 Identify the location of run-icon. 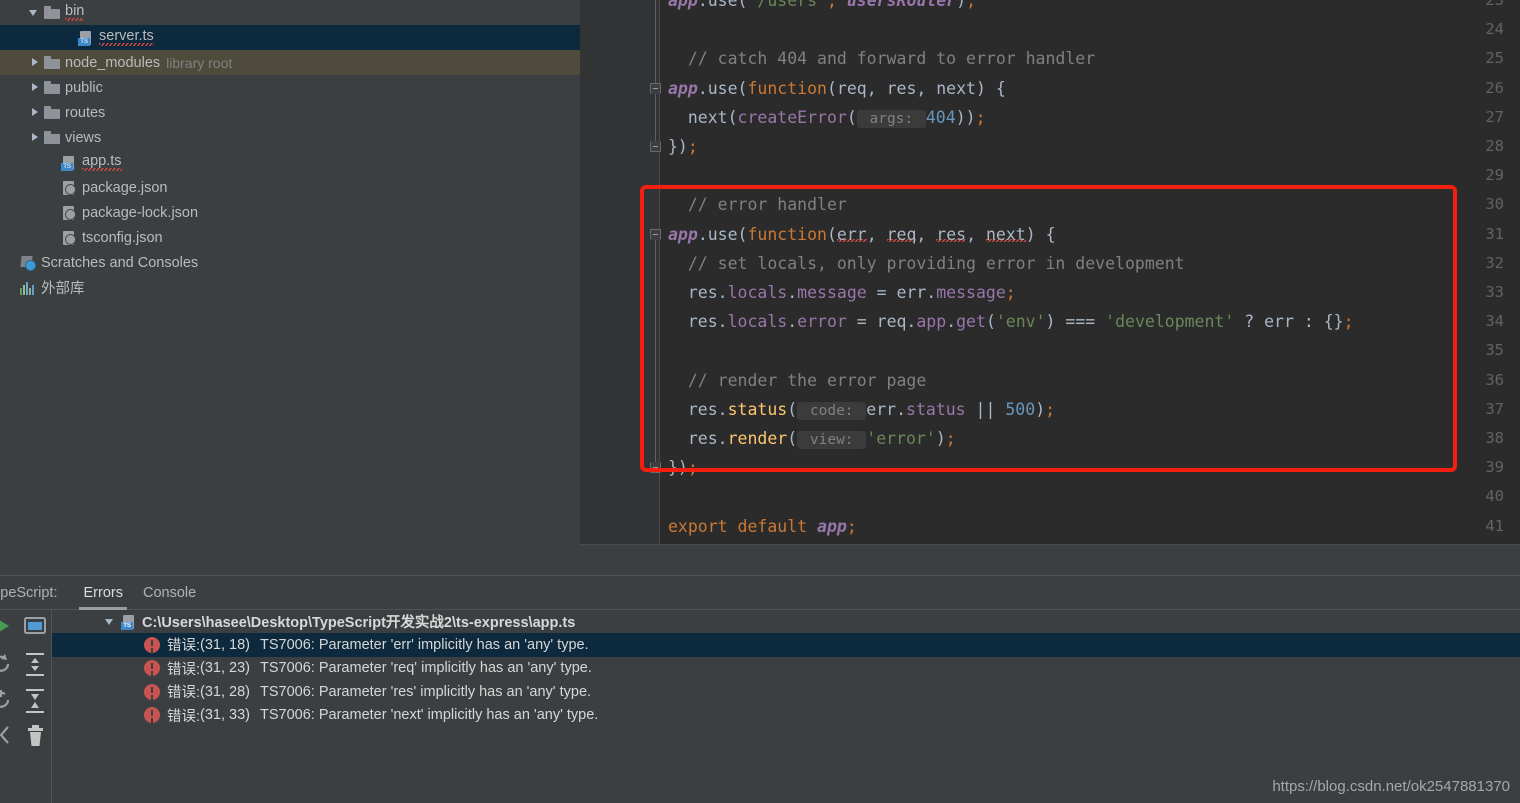
(9, 628).